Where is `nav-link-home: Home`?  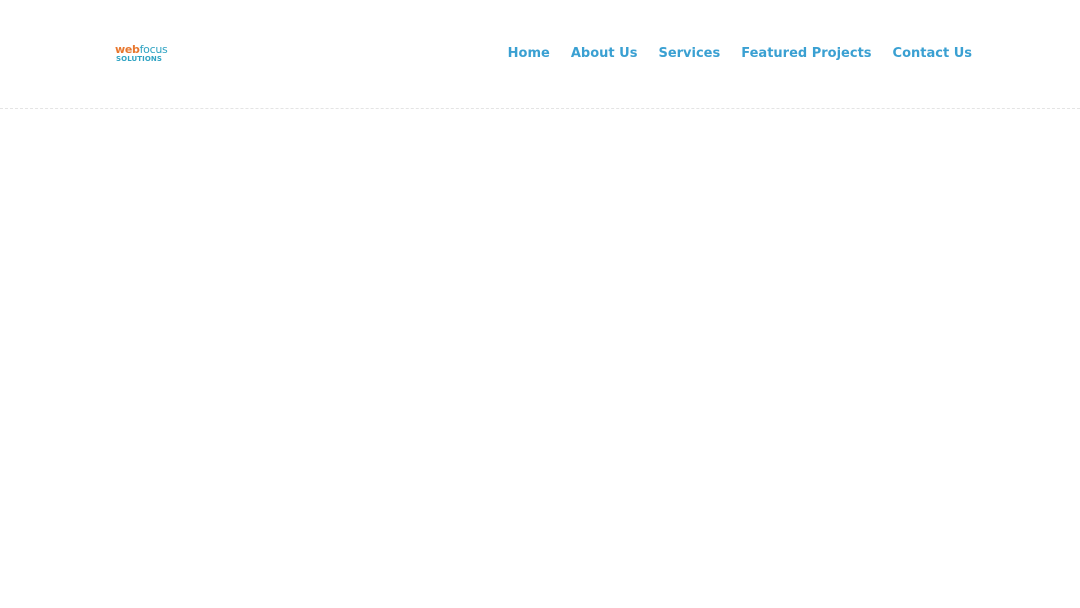
nav-link-home: Home is located at coordinates (529, 54).